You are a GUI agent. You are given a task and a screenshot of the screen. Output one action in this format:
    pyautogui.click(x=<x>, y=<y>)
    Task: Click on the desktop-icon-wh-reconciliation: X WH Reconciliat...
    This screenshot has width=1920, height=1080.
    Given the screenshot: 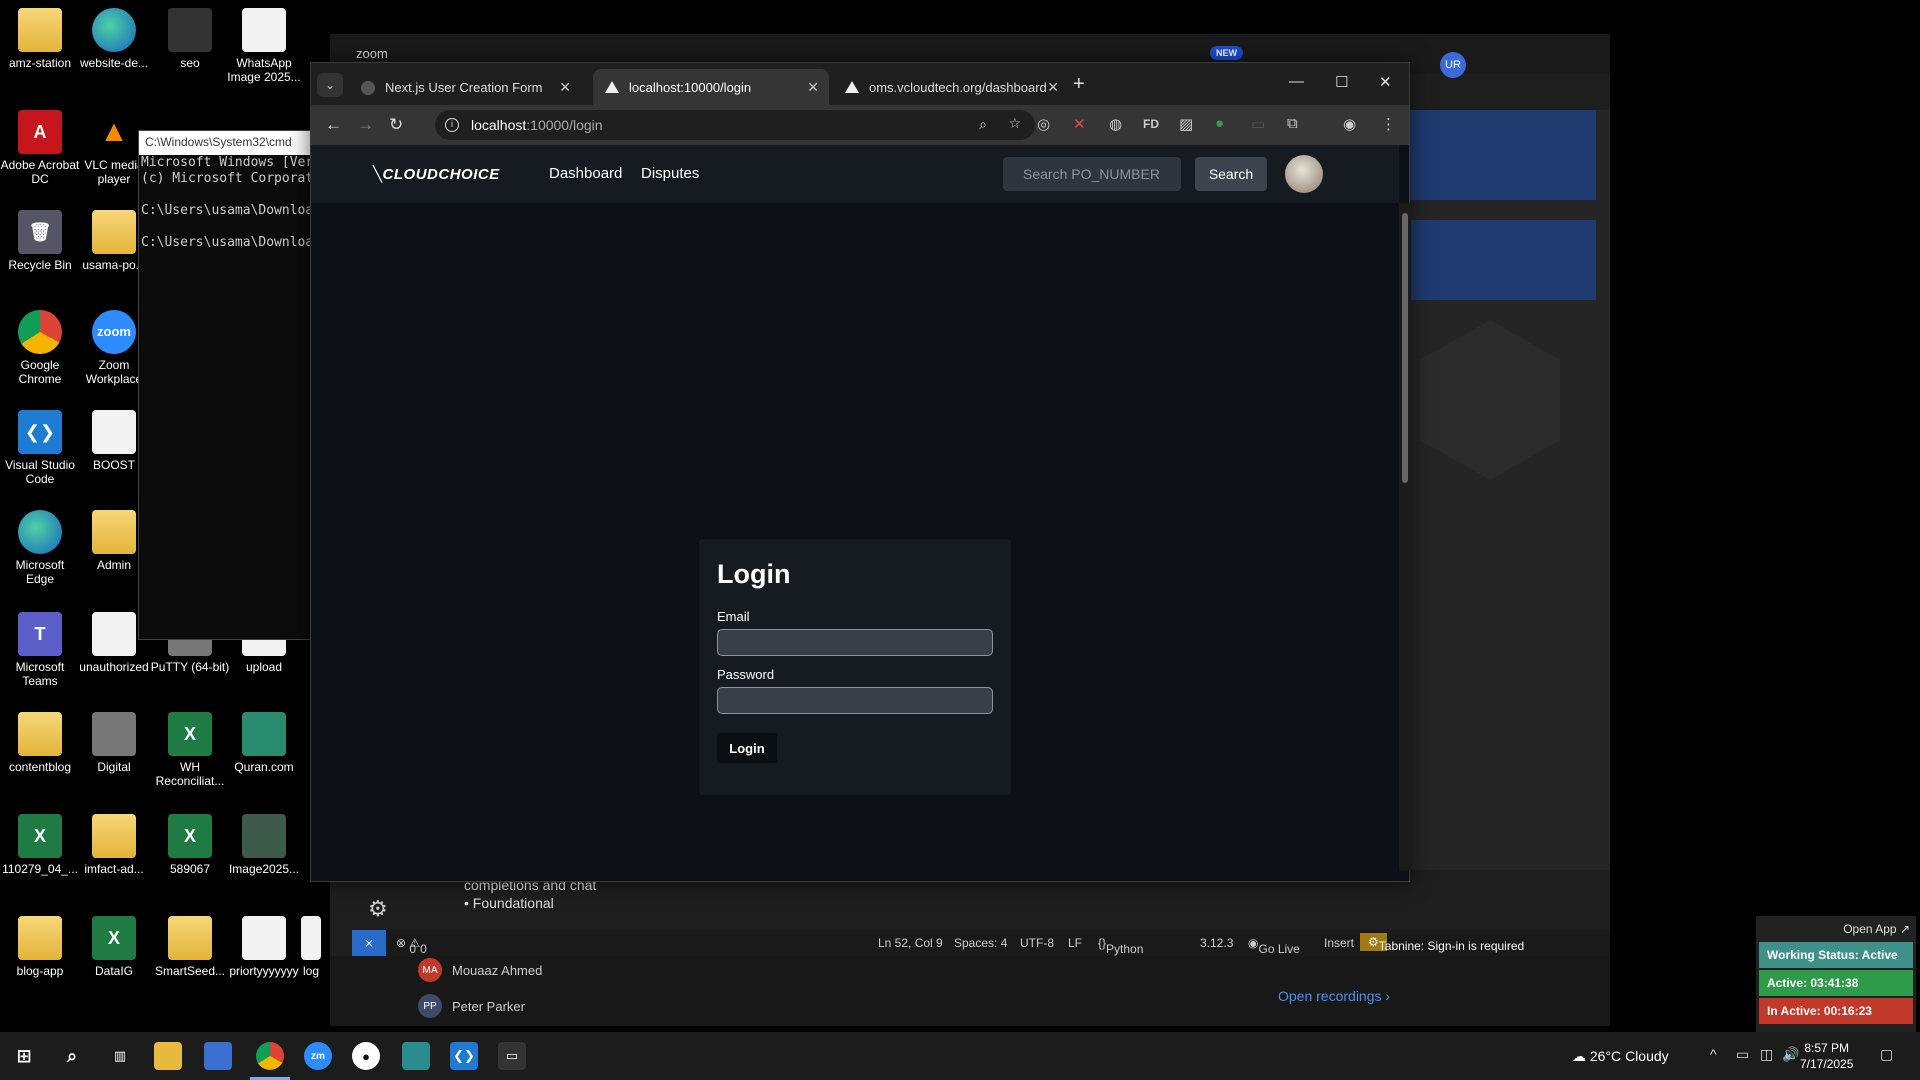 What is the action you would take?
    pyautogui.click(x=190, y=750)
    